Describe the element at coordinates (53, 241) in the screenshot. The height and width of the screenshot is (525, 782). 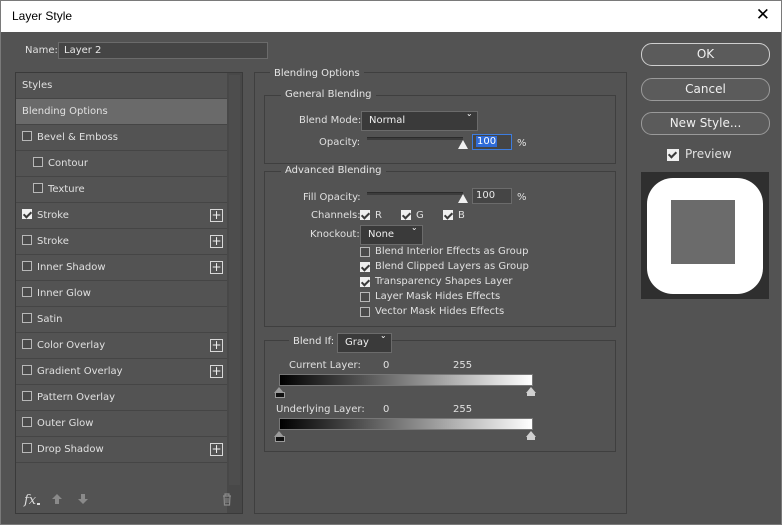
I see `style-item-label: Stroke` at that location.